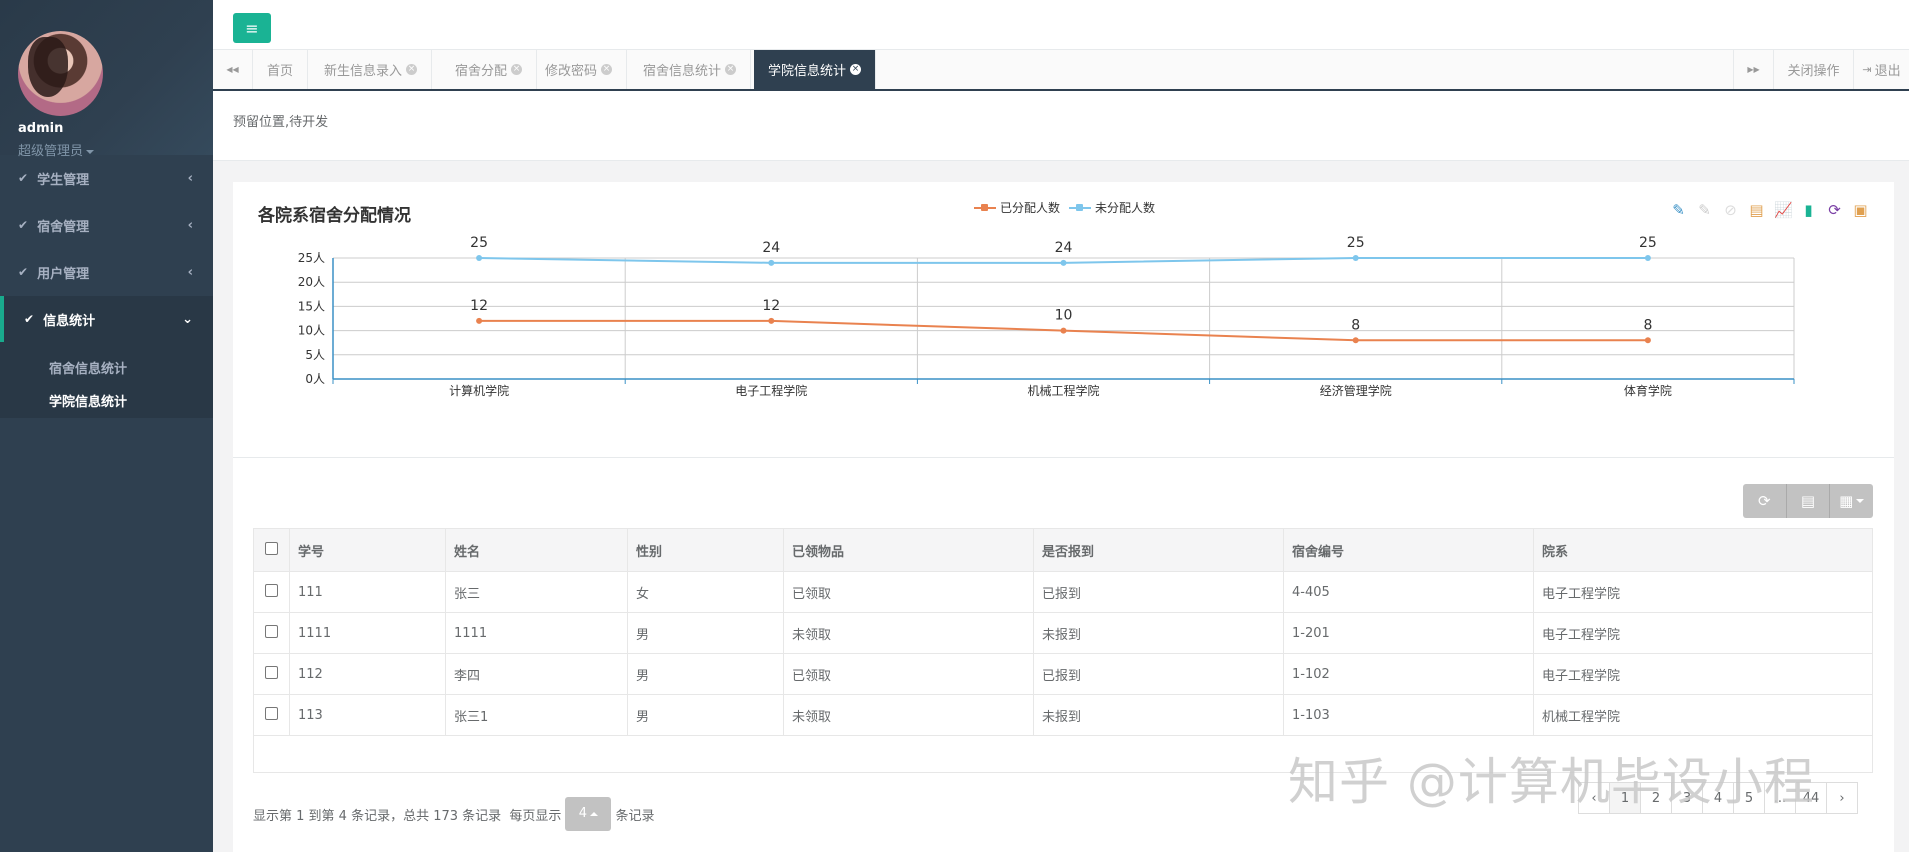 Image resolution: width=1909 pixels, height=852 pixels. I want to click on data-label: 10, so click(1064, 316).